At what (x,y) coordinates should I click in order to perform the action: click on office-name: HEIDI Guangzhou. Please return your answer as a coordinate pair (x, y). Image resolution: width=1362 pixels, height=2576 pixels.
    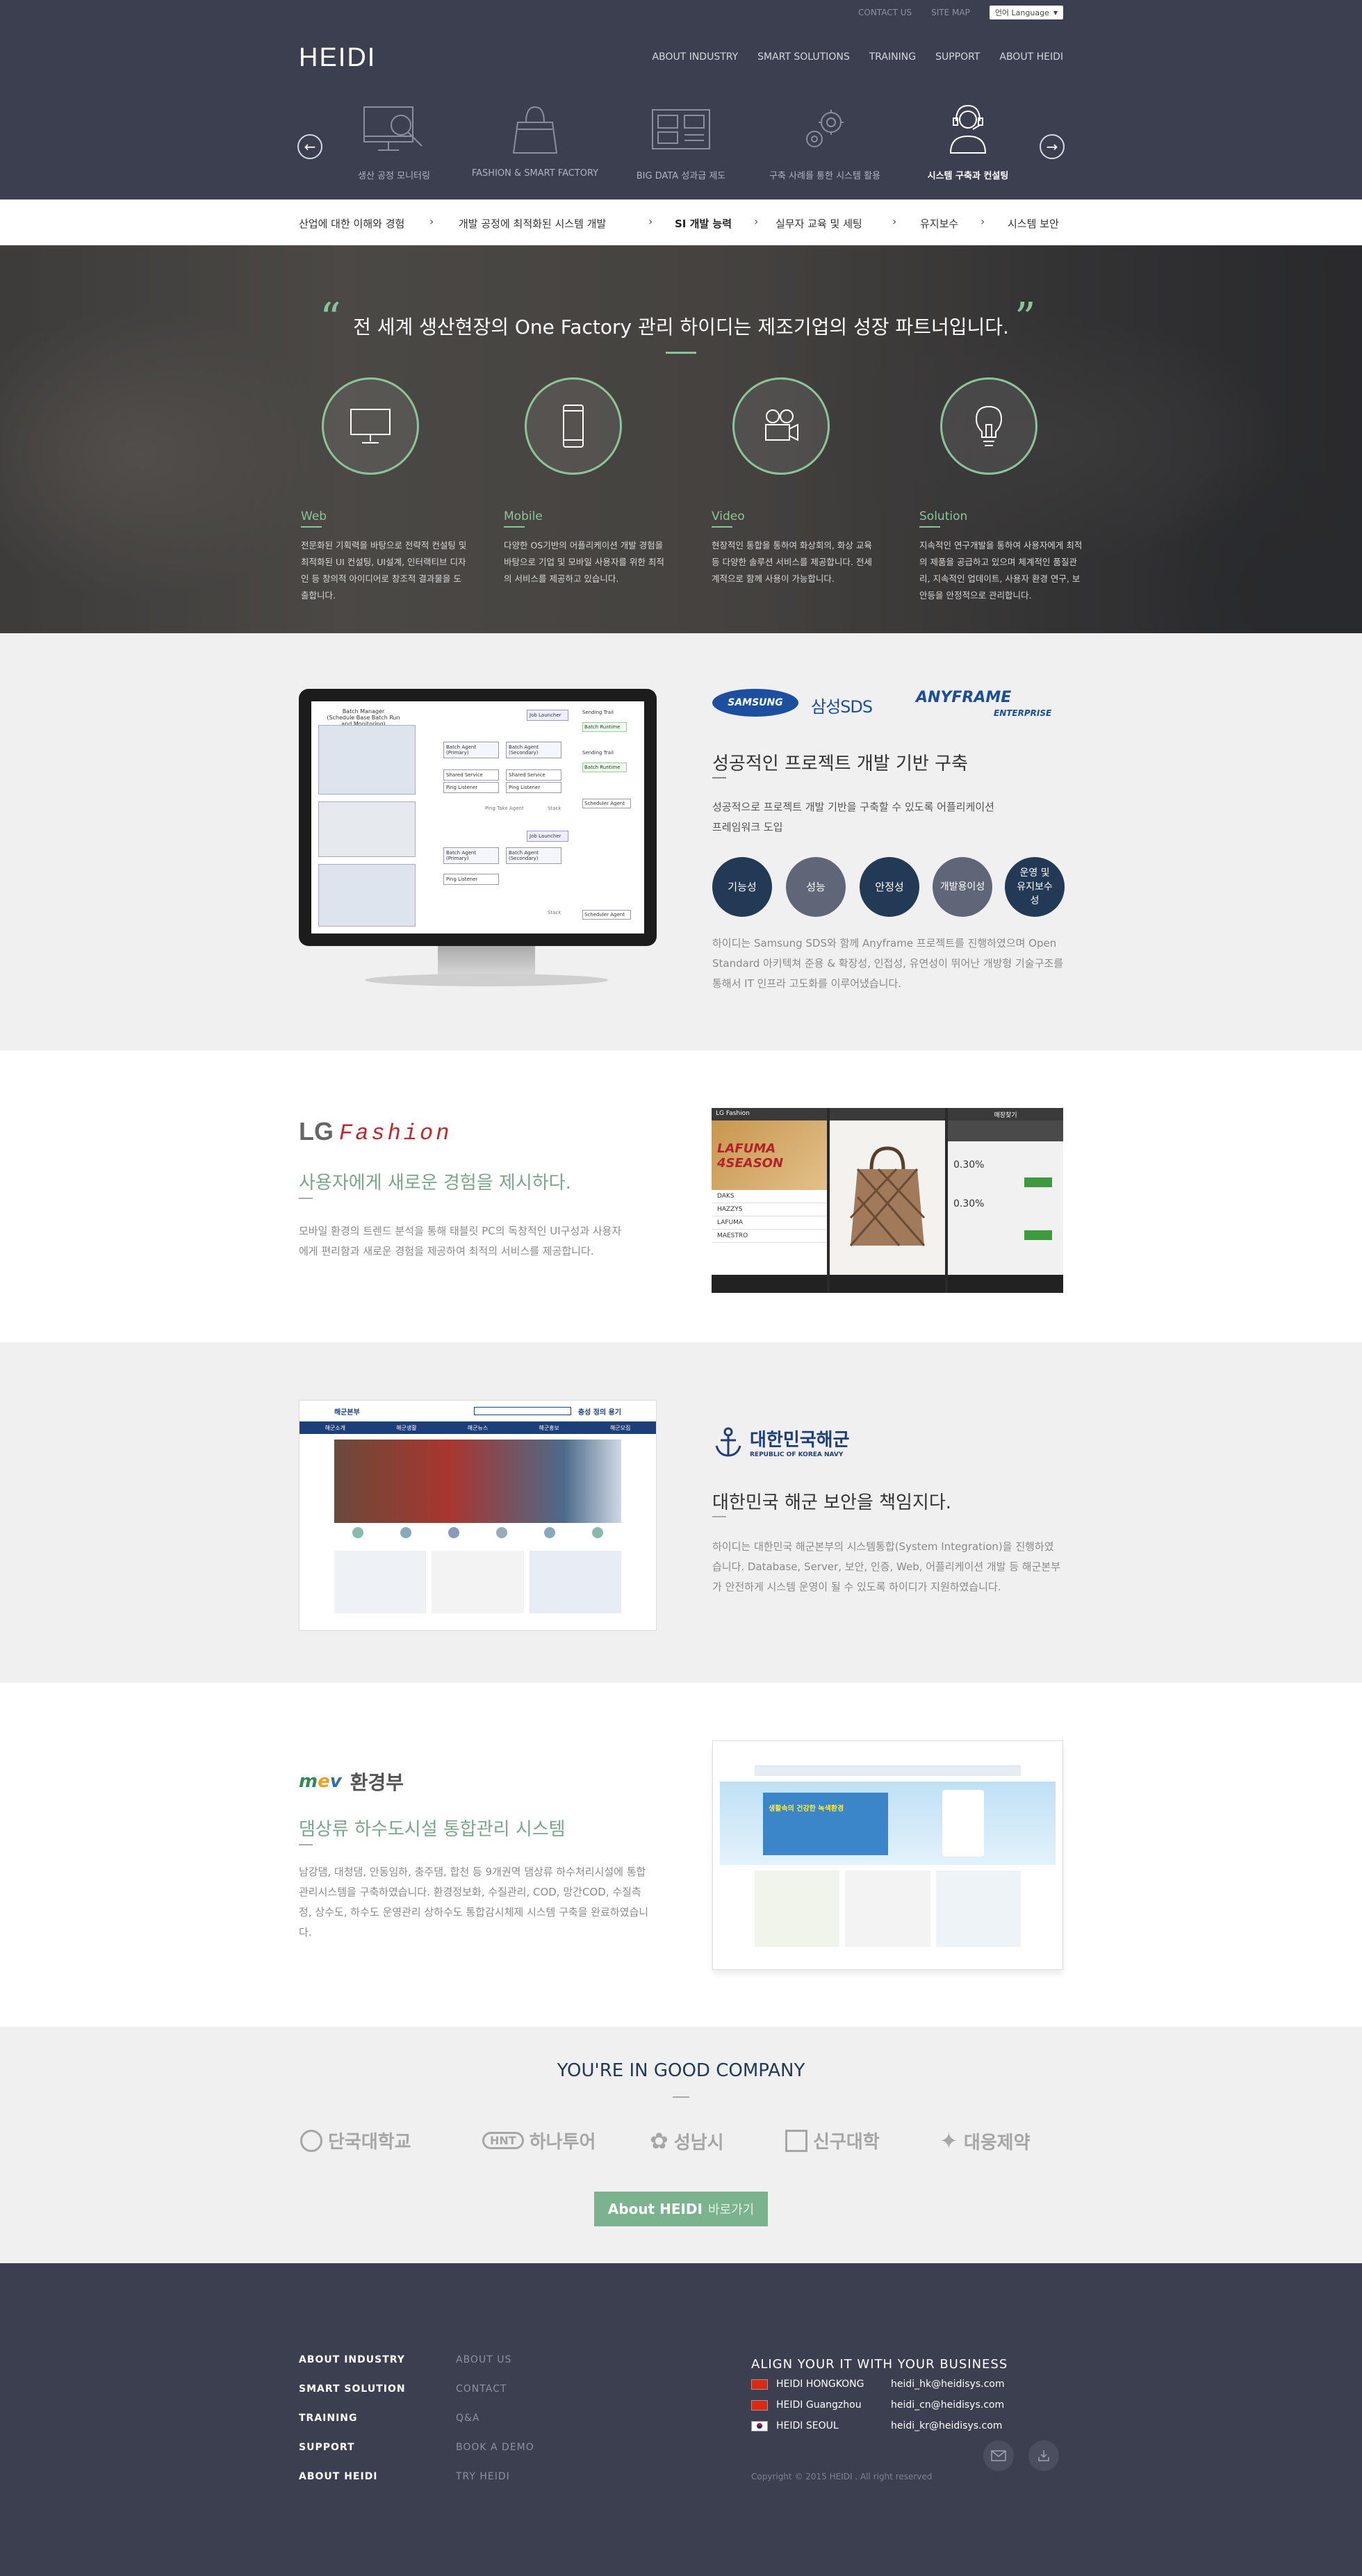
    Looking at the image, I should click on (819, 2405).